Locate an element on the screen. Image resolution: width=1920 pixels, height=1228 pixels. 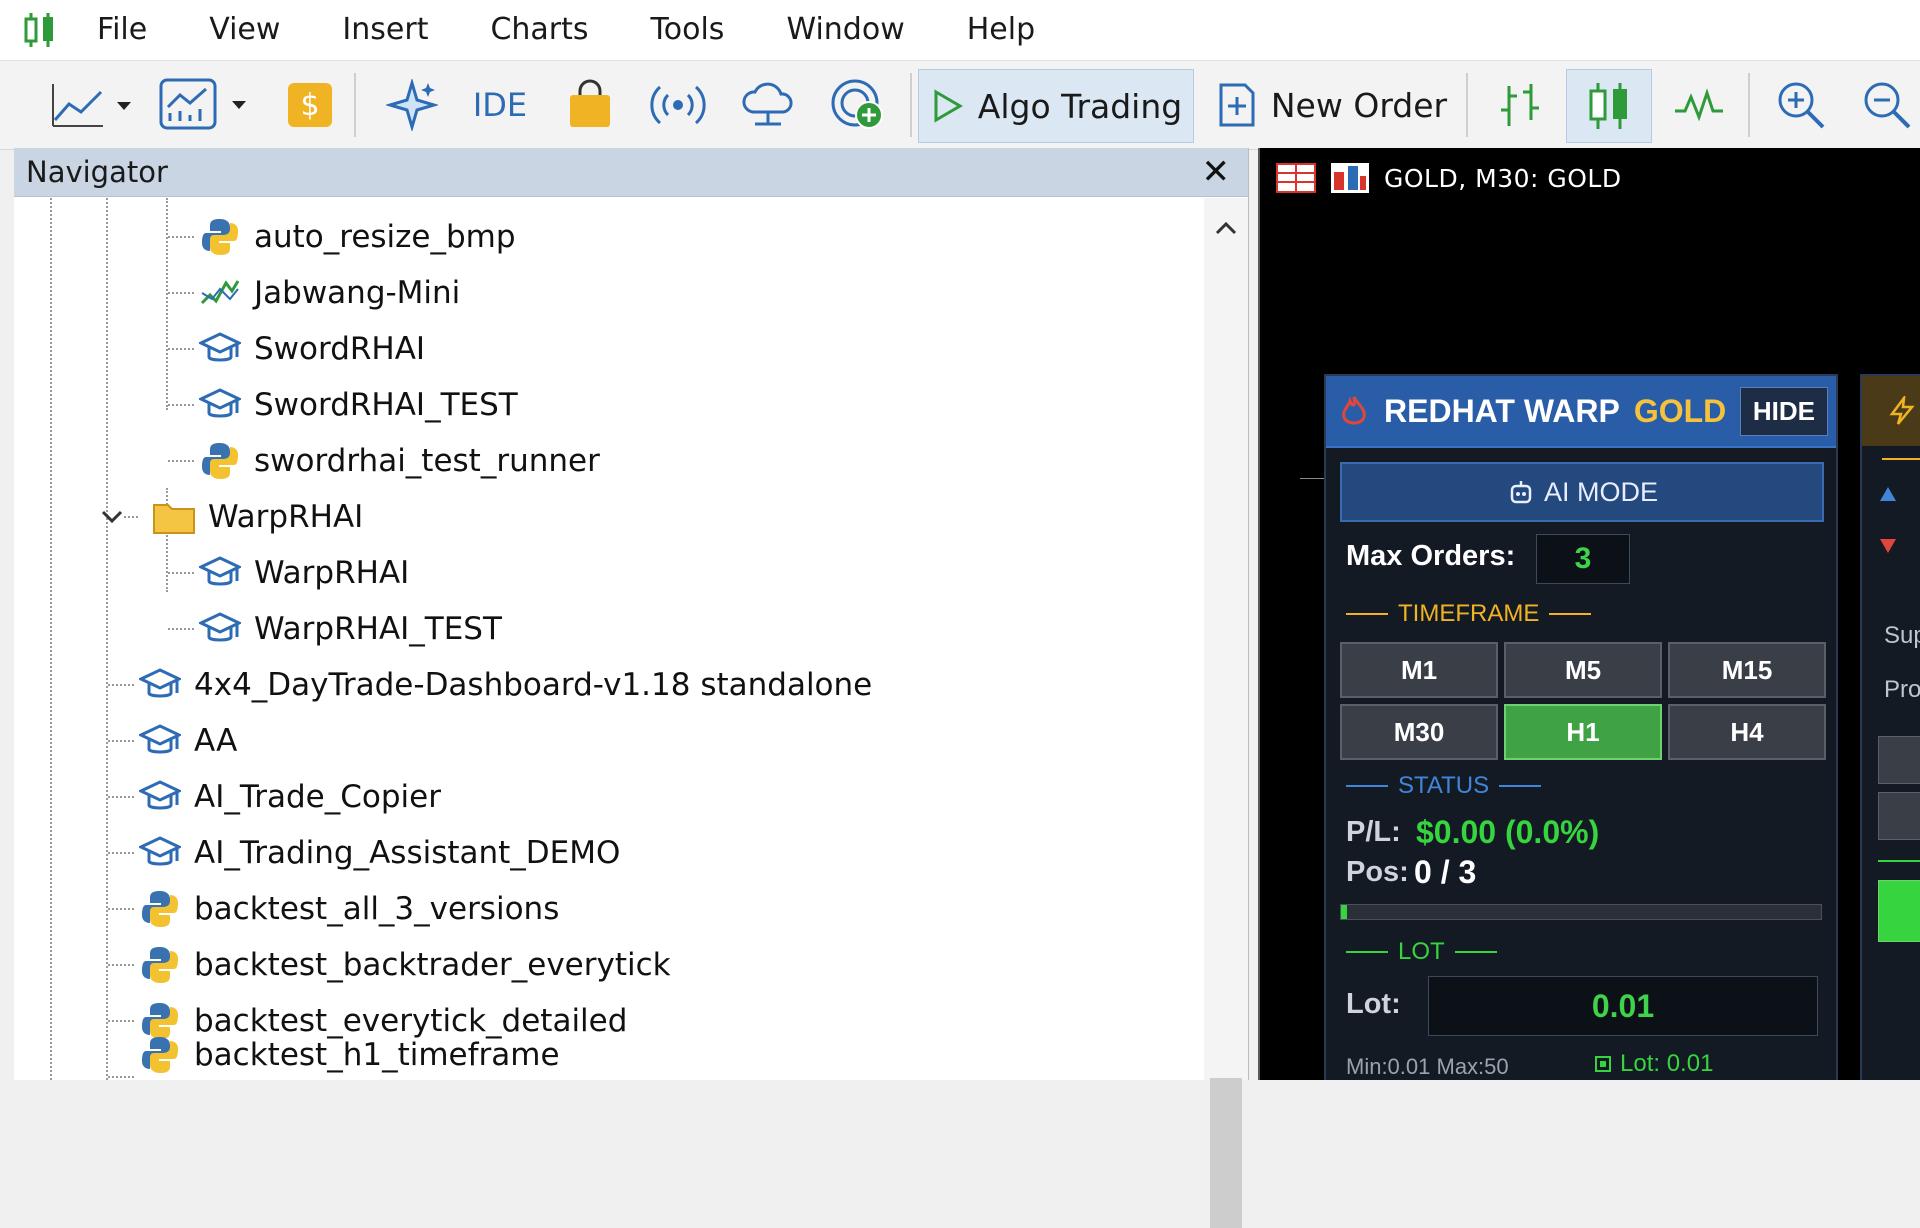
market-button: $ is located at coordinates (310, 105).